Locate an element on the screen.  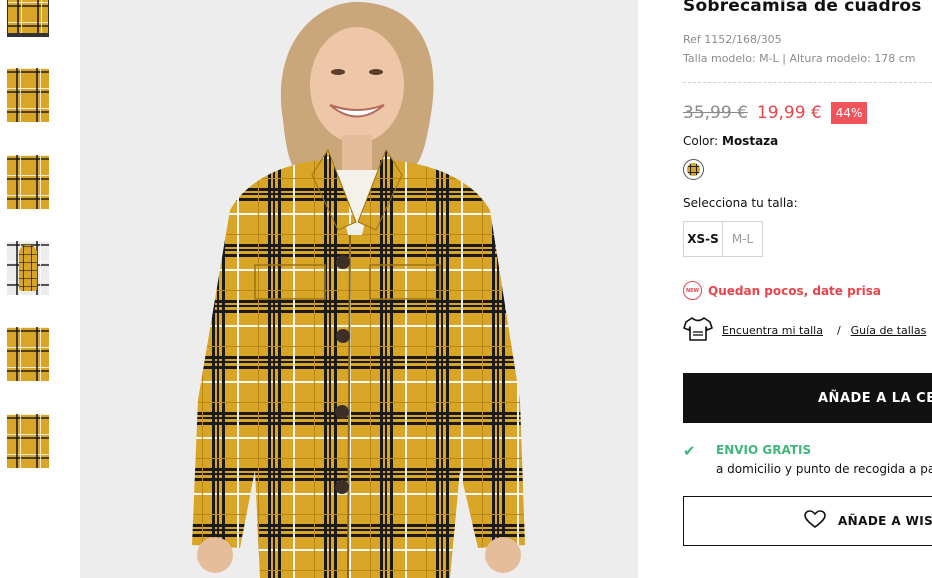
size-help-row: Encuentra mi talla / Guía de tallas is located at coordinates (804, 330).